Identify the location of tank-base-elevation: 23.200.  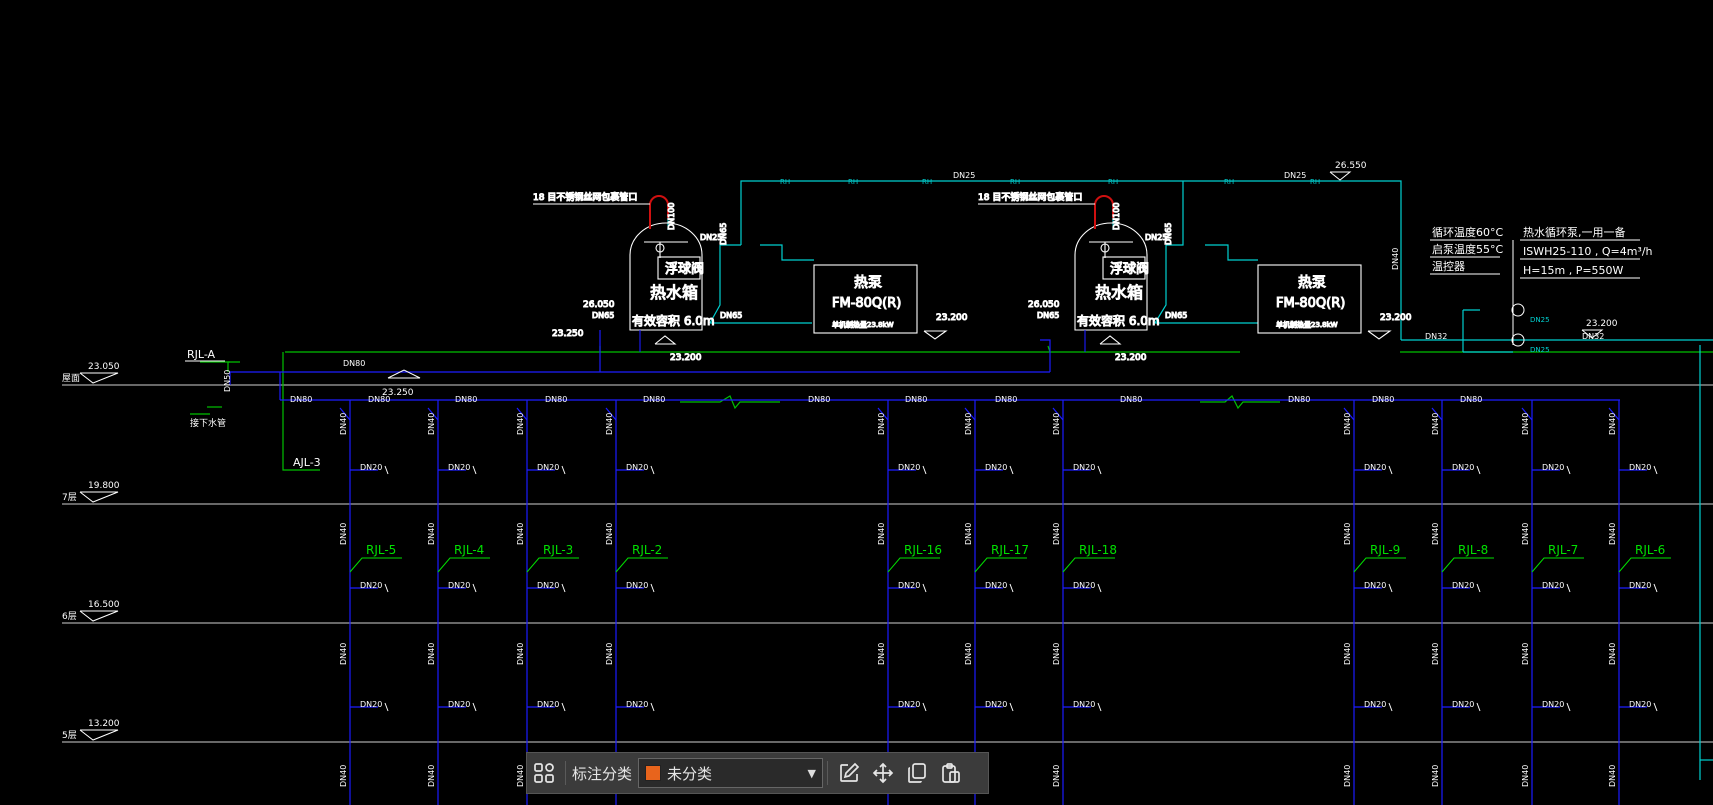
(1131, 358).